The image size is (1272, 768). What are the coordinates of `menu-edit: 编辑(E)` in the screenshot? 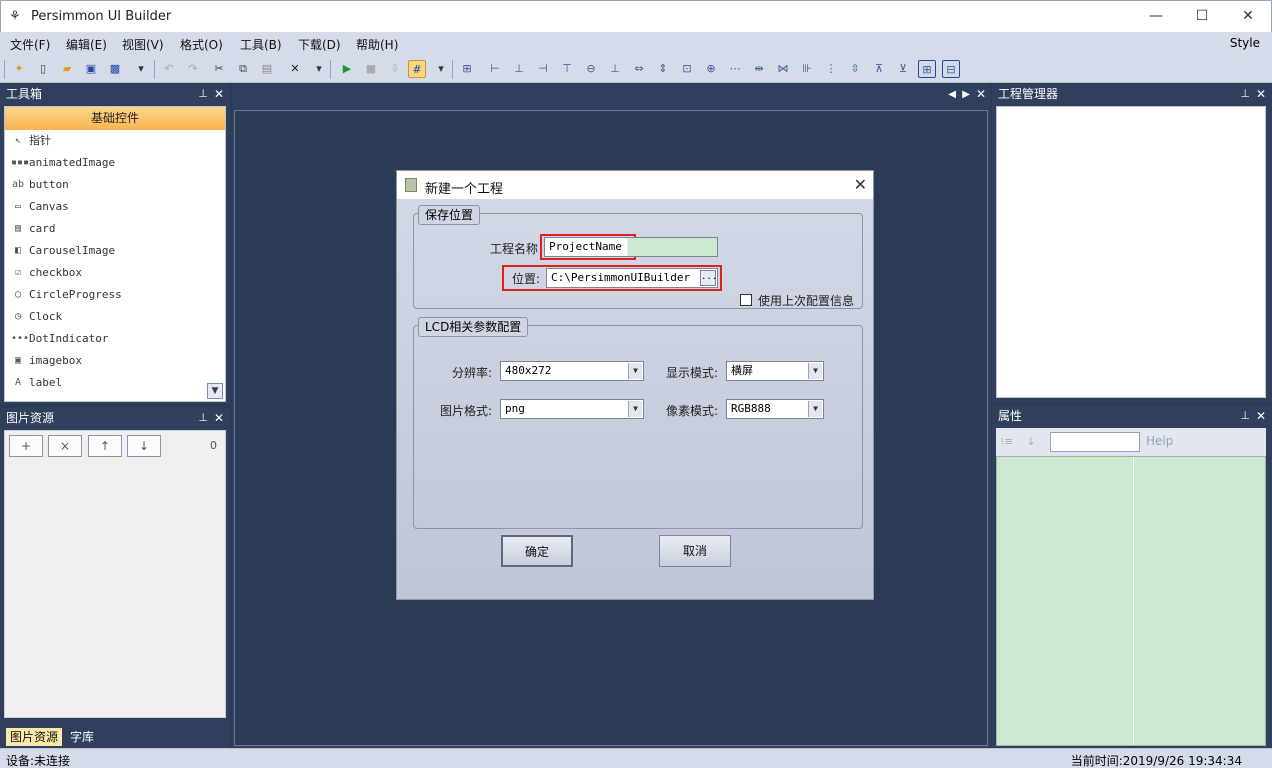 It's located at (86, 44).